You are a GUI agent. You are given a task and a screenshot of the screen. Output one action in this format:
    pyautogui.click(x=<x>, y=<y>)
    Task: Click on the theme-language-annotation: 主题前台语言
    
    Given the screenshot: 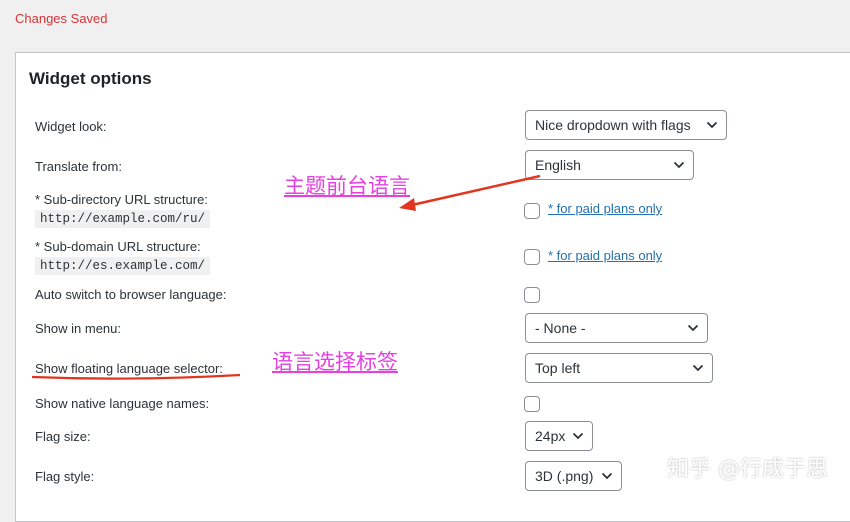 What is the action you would take?
    pyautogui.click(x=347, y=186)
    